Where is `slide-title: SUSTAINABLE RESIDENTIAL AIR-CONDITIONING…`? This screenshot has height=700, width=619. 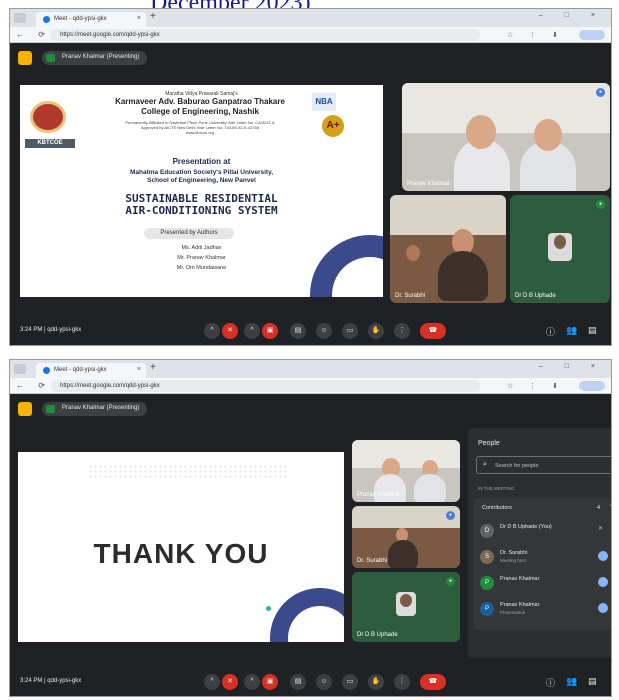 slide-title: SUSTAINABLE RESIDENTIAL AIR-CONDITIONING… is located at coordinates (201, 205).